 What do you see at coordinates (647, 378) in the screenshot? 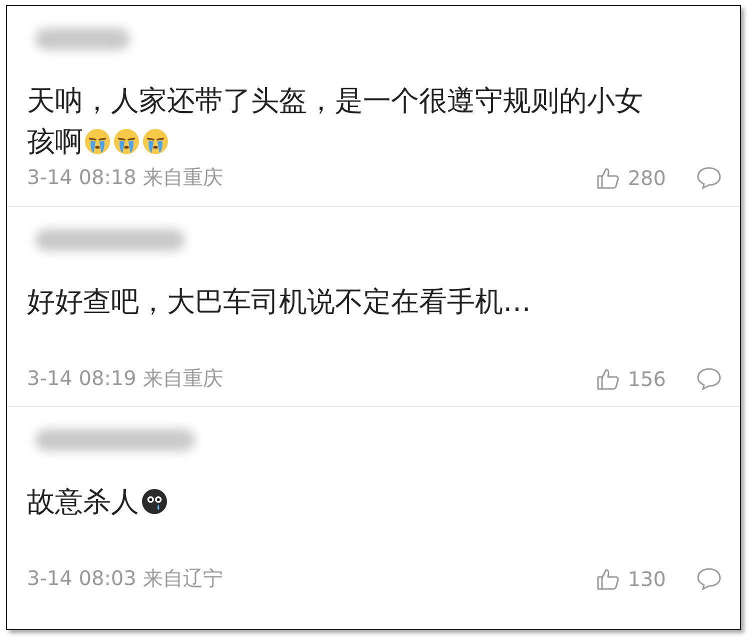
I see `like-count: 156` at bounding box center [647, 378].